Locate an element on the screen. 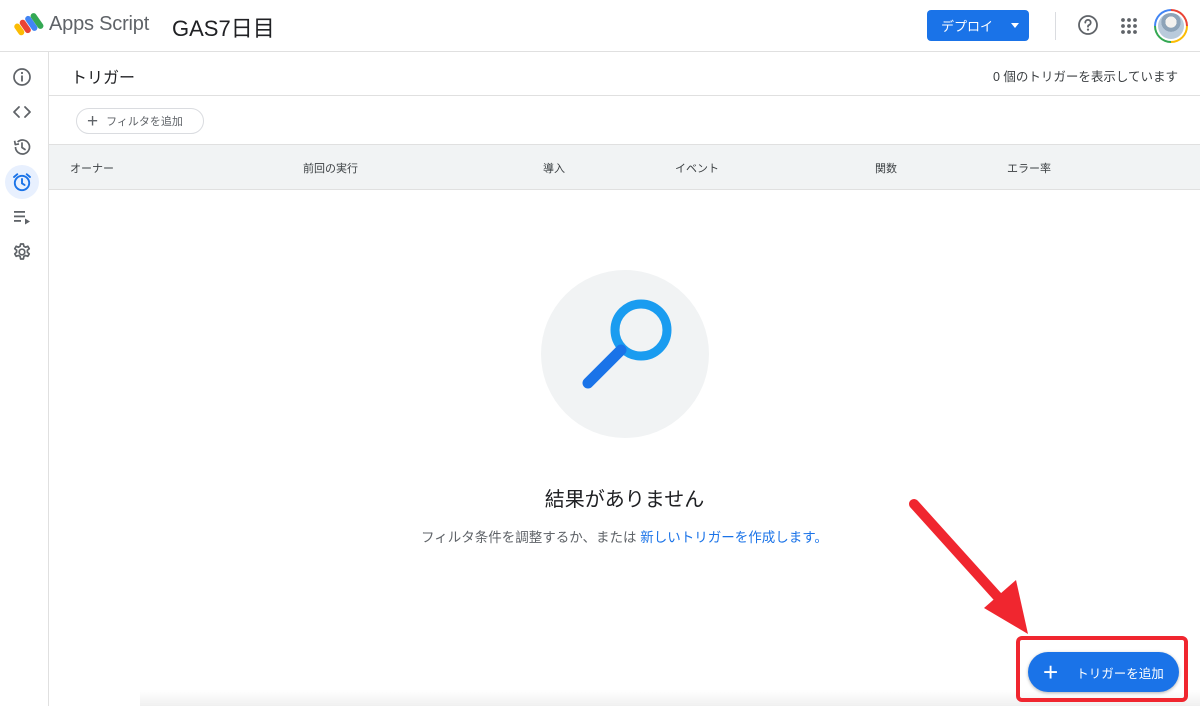  create-trigger-link: 新しいトリガーを作成します。 is located at coordinates (734, 537).